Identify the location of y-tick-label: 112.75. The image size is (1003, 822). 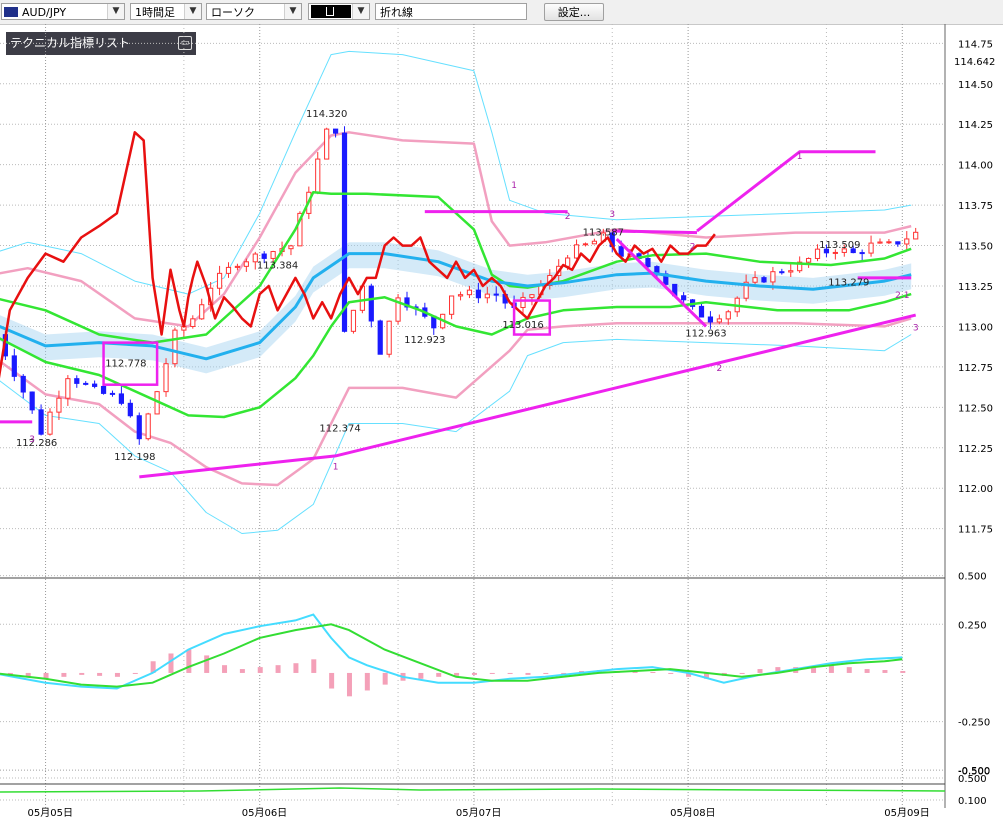
(975, 368).